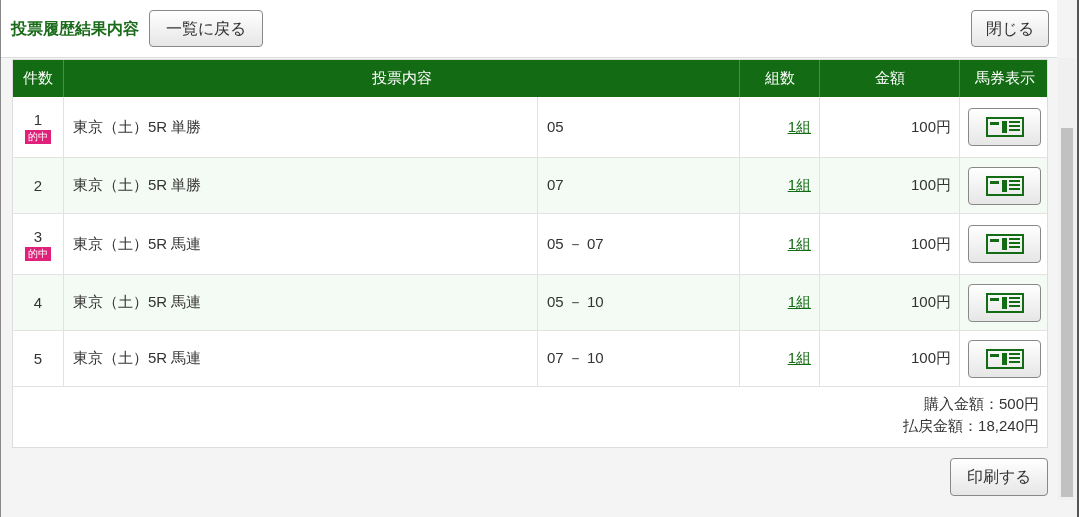 Image resolution: width=1079 pixels, height=517 pixels. Describe the element at coordinates (981, 404) in the screenshot. I see `summary-text: 購入金額：500円` at that location.